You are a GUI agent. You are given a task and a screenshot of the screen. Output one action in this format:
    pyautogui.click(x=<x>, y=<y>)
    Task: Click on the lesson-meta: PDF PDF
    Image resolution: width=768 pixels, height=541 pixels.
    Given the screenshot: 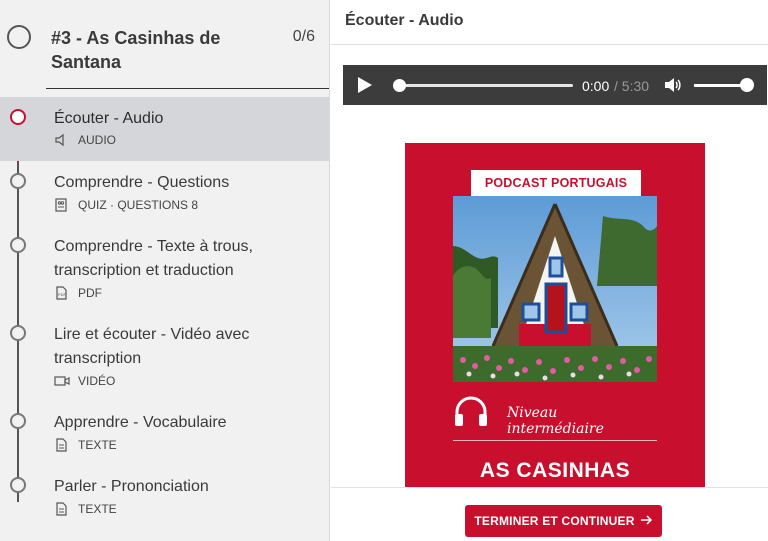 What is the action you would take?
    pyautogui.click(x=78, y=293)
    